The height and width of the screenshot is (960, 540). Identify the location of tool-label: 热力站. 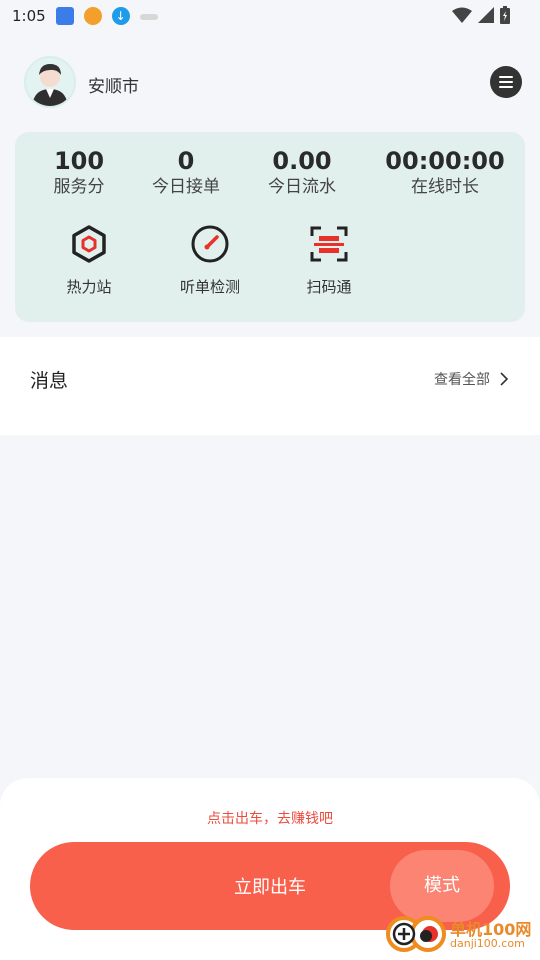
(89, 287).